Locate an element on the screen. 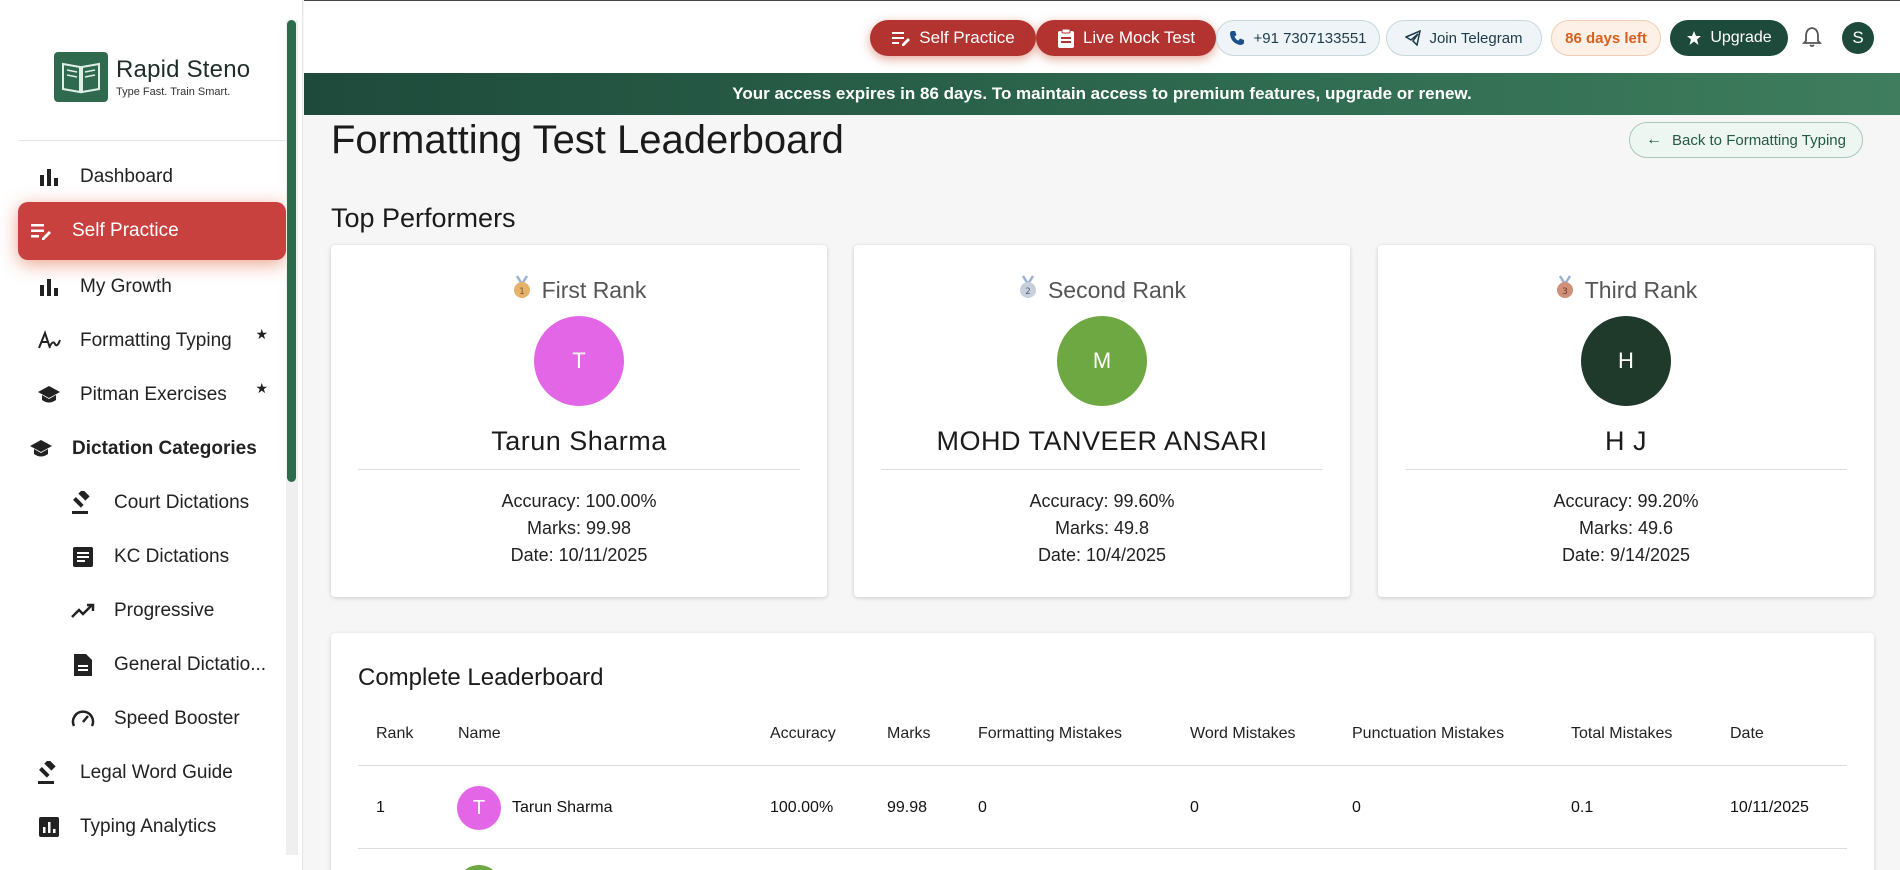 The image size is (1900, 870). svg-text: 2 is located at coordinates (1028, 292).